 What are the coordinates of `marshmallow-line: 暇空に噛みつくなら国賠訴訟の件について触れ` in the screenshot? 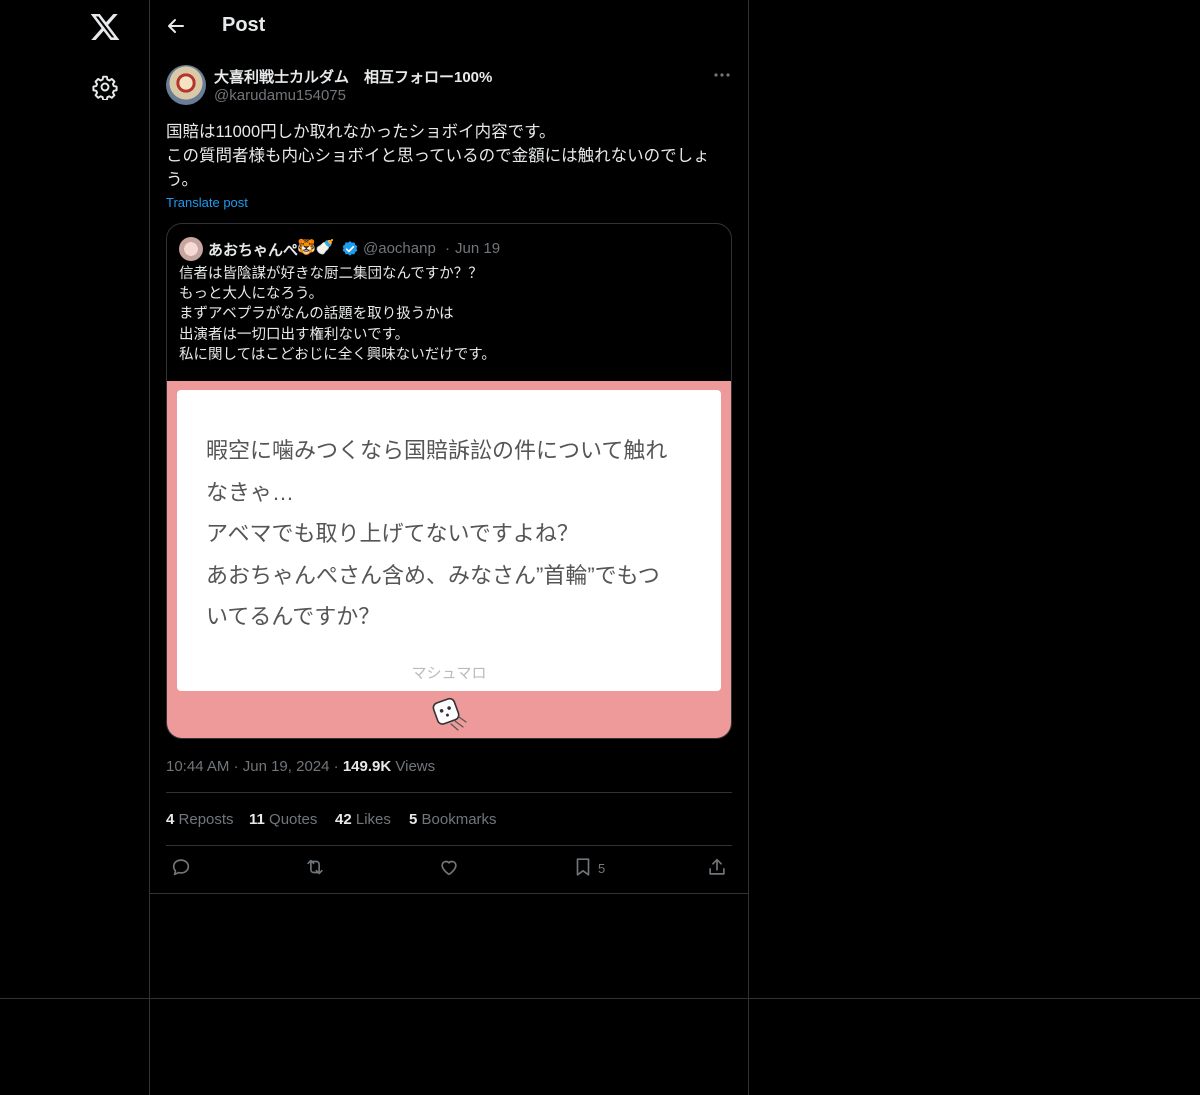 It's located at (437, 450).